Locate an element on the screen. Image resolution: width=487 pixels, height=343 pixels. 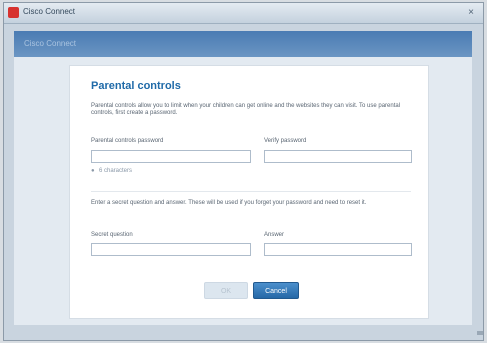
section-divider is located at coordinates (251, 191).